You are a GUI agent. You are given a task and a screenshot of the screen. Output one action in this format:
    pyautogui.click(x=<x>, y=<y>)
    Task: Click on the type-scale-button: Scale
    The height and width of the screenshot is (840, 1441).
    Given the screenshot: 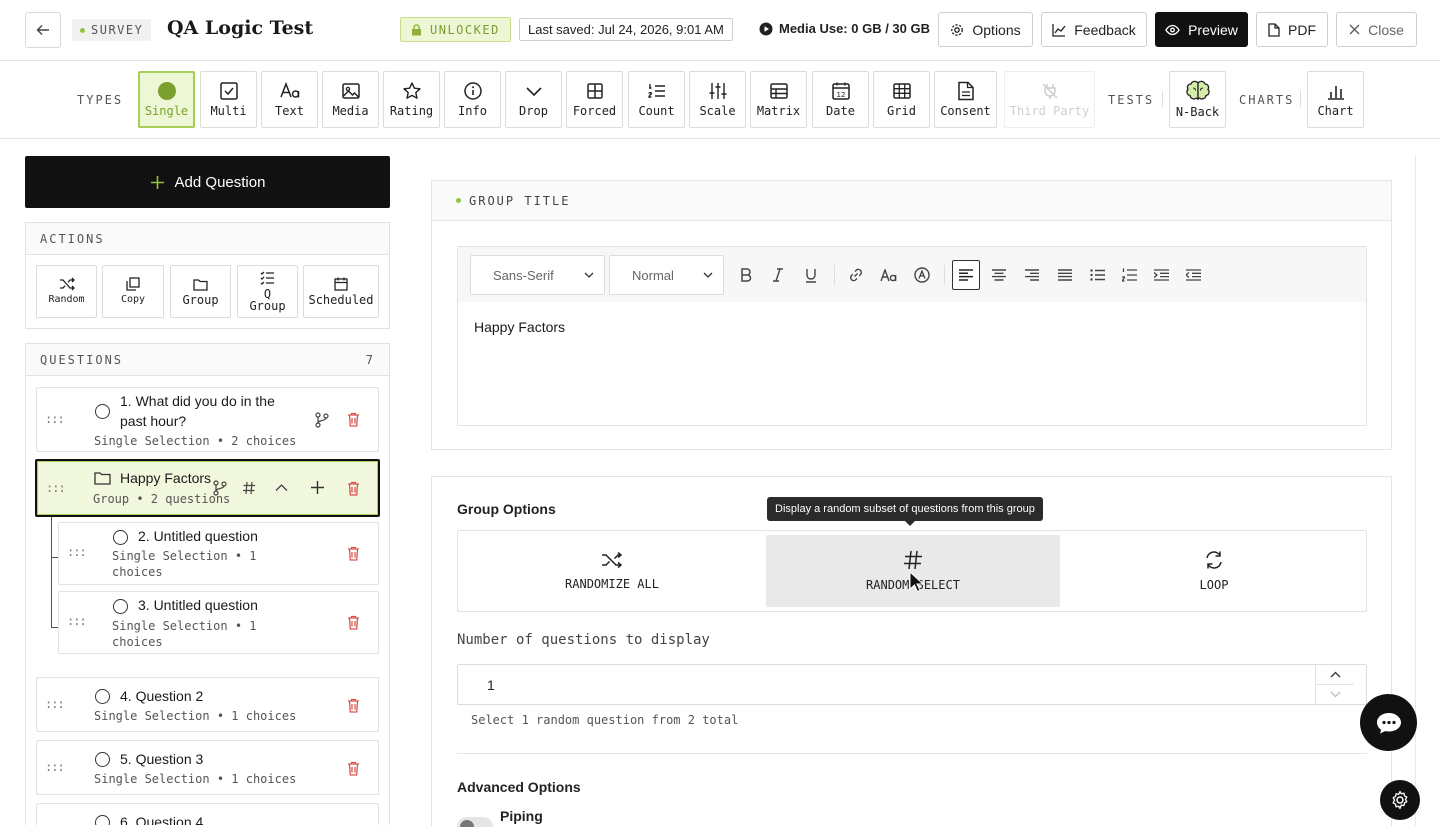 What is the action you would take?
    pyautogui.click(x=717, y=99)
    